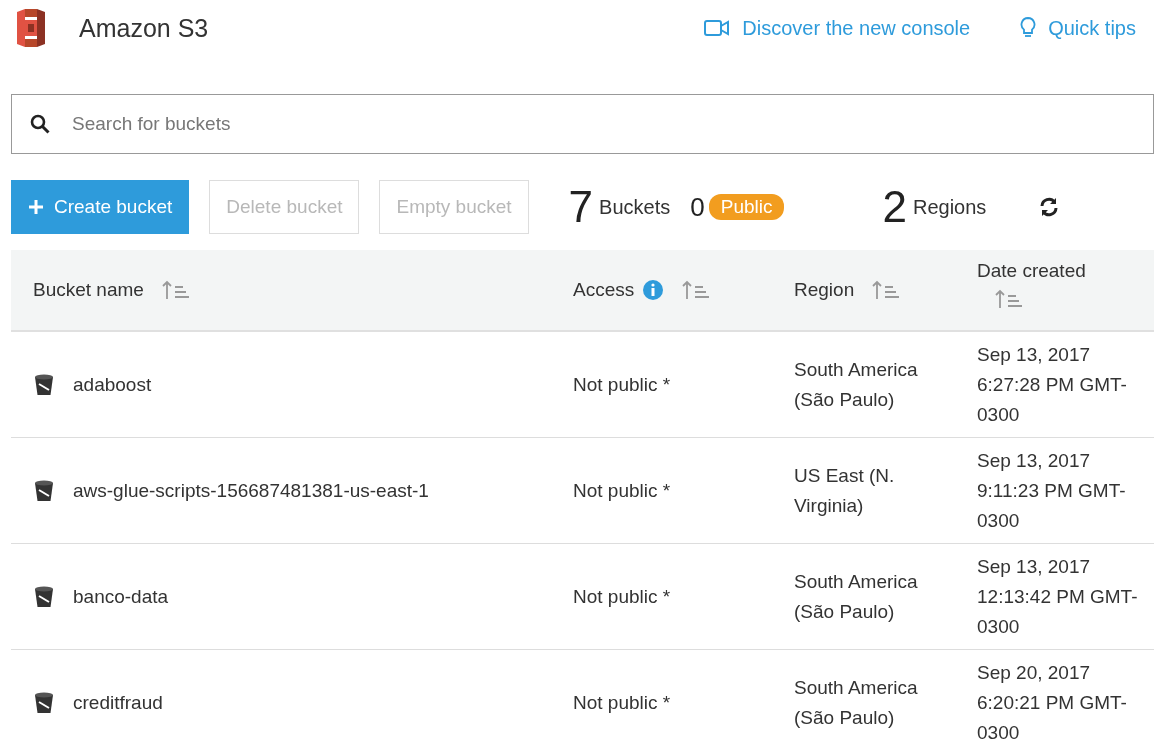  I want to click on column-header-label: Region, so click(848, 290).